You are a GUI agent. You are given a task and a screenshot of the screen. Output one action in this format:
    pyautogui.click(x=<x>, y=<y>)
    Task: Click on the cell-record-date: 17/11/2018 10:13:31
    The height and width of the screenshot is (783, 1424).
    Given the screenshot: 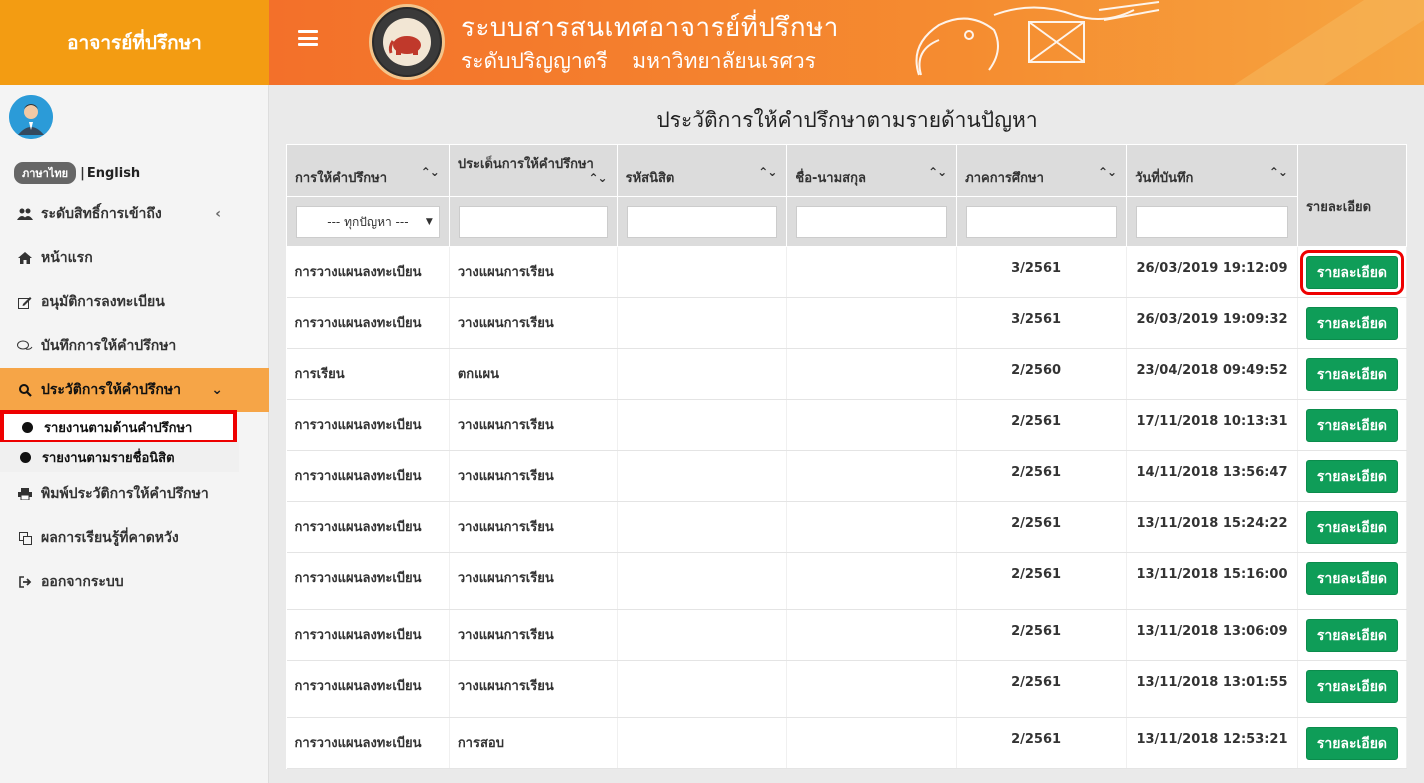 What is the action you would take?
    pyautogui.click(x=1212, y=425)
    